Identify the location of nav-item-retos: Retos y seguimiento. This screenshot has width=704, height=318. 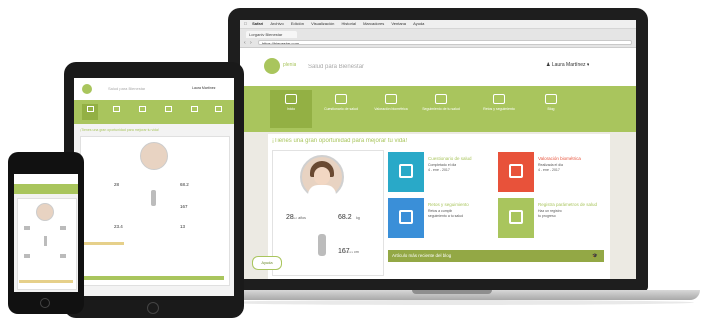
(499, 109).